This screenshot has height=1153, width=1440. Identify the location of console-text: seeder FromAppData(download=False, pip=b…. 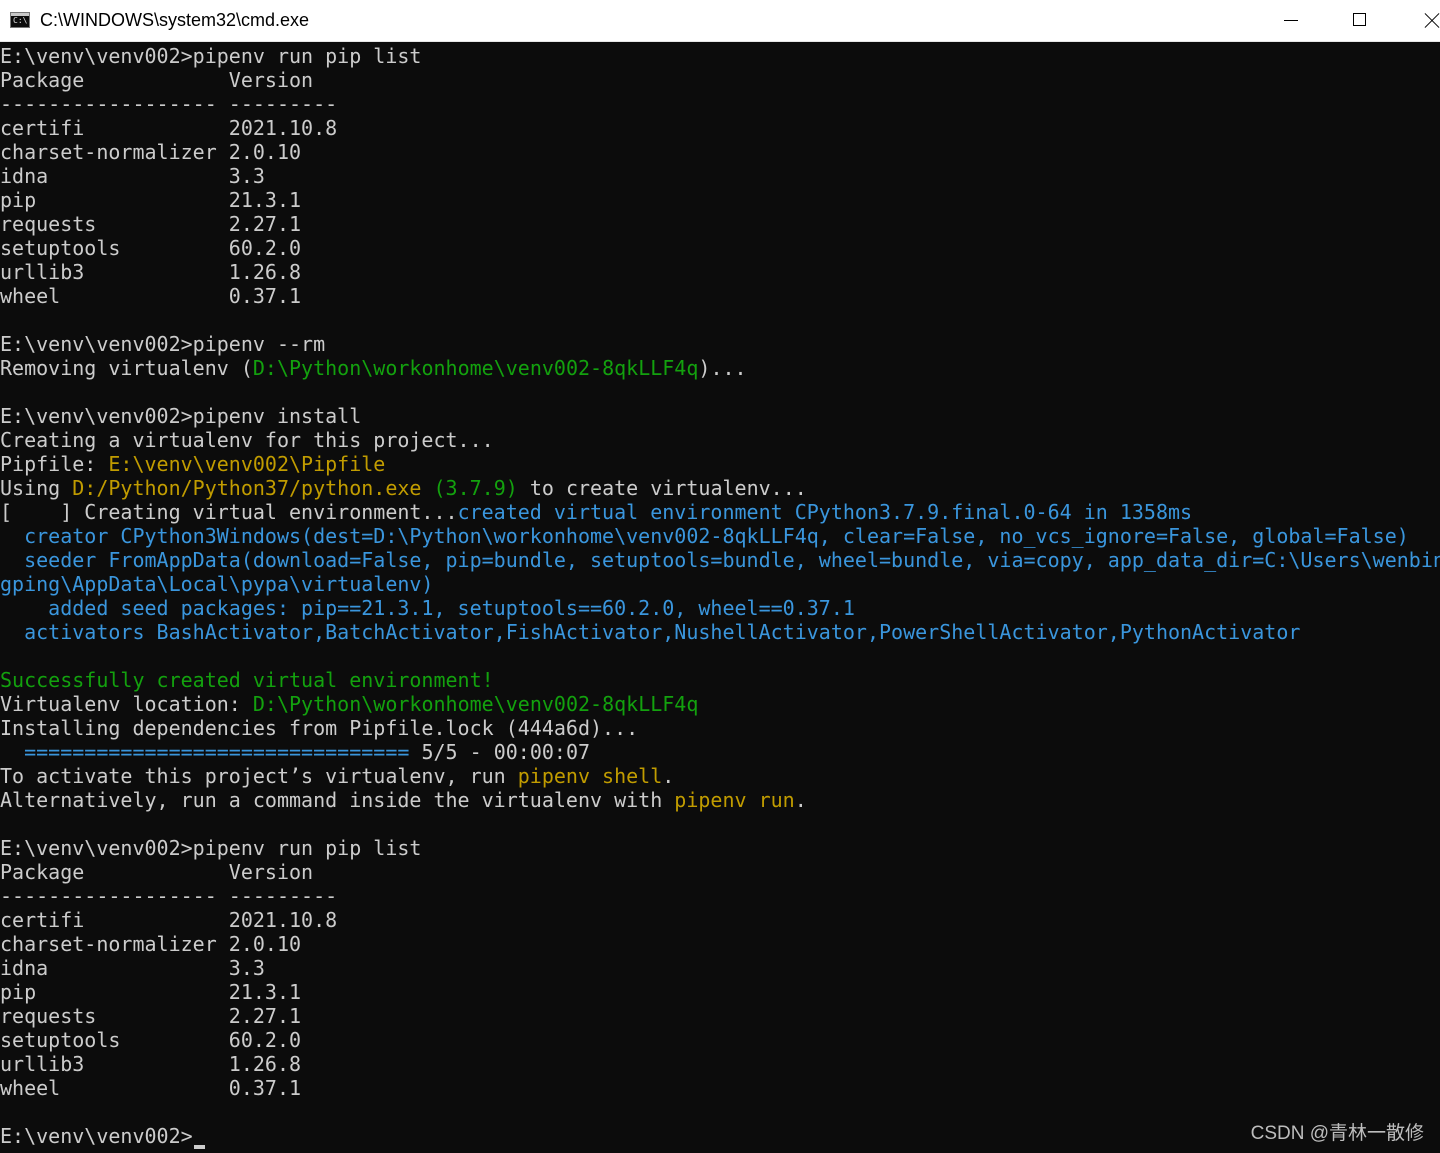
(720, 560).